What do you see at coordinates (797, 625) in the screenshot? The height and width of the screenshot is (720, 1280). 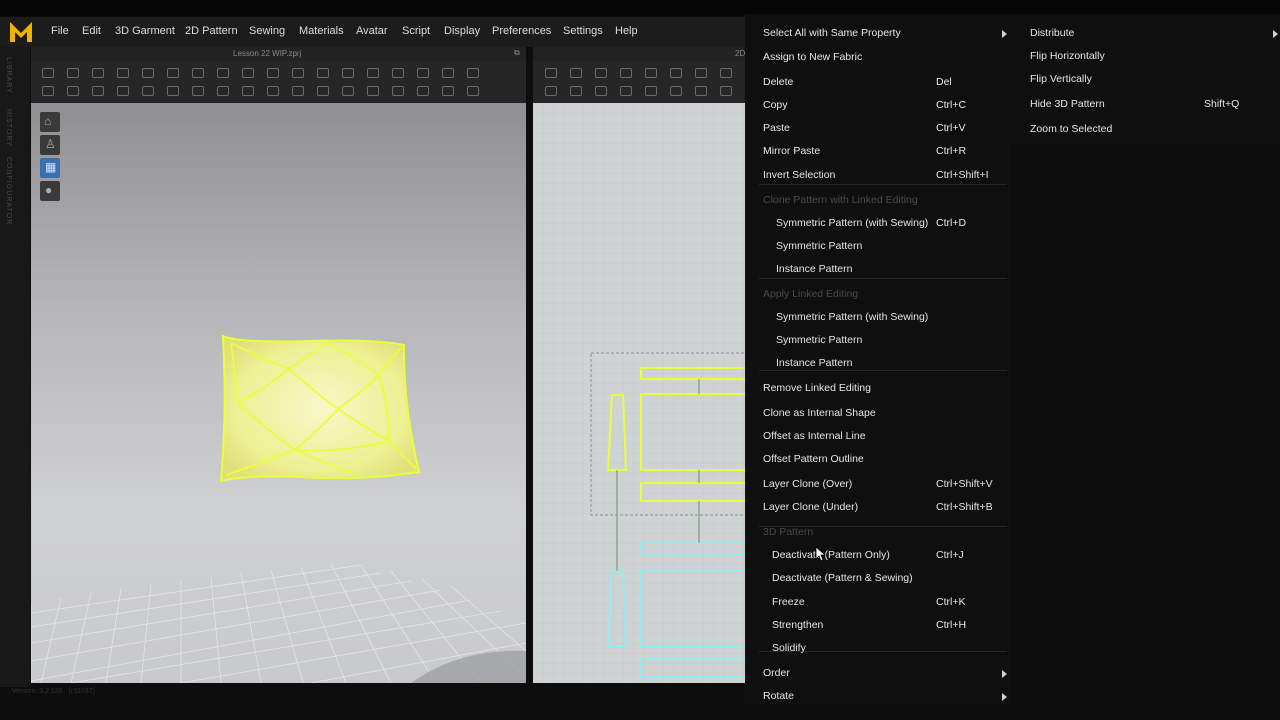 I see `ctx-item-strengthen: Strengthen` at bounding box center [797, 625].